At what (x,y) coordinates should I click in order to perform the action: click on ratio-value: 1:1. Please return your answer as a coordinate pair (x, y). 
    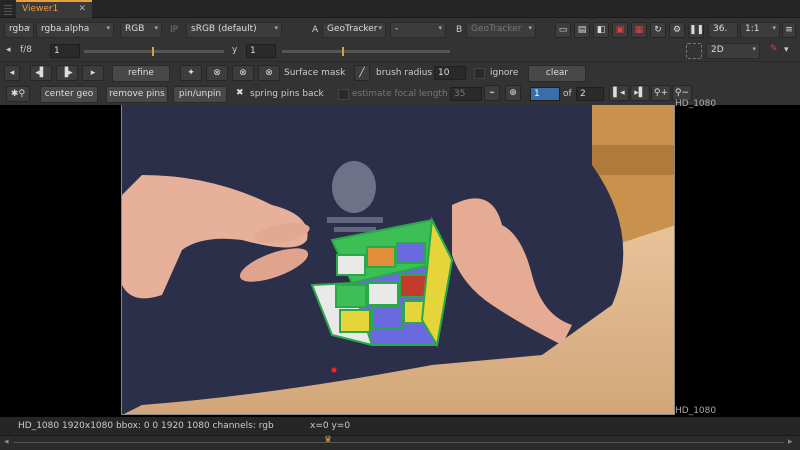
    Looking at the image, I should click on (752, 29).